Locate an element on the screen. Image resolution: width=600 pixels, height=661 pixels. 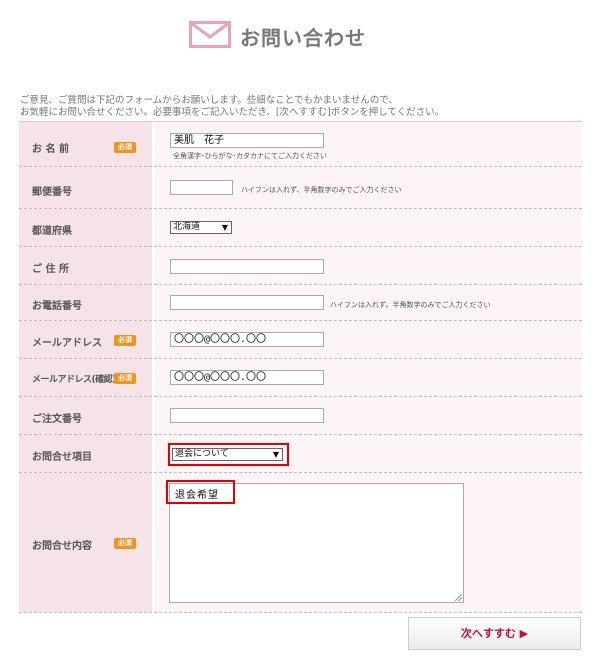
row-order-number: ご注文番号 is located at coordinates (300, 416).